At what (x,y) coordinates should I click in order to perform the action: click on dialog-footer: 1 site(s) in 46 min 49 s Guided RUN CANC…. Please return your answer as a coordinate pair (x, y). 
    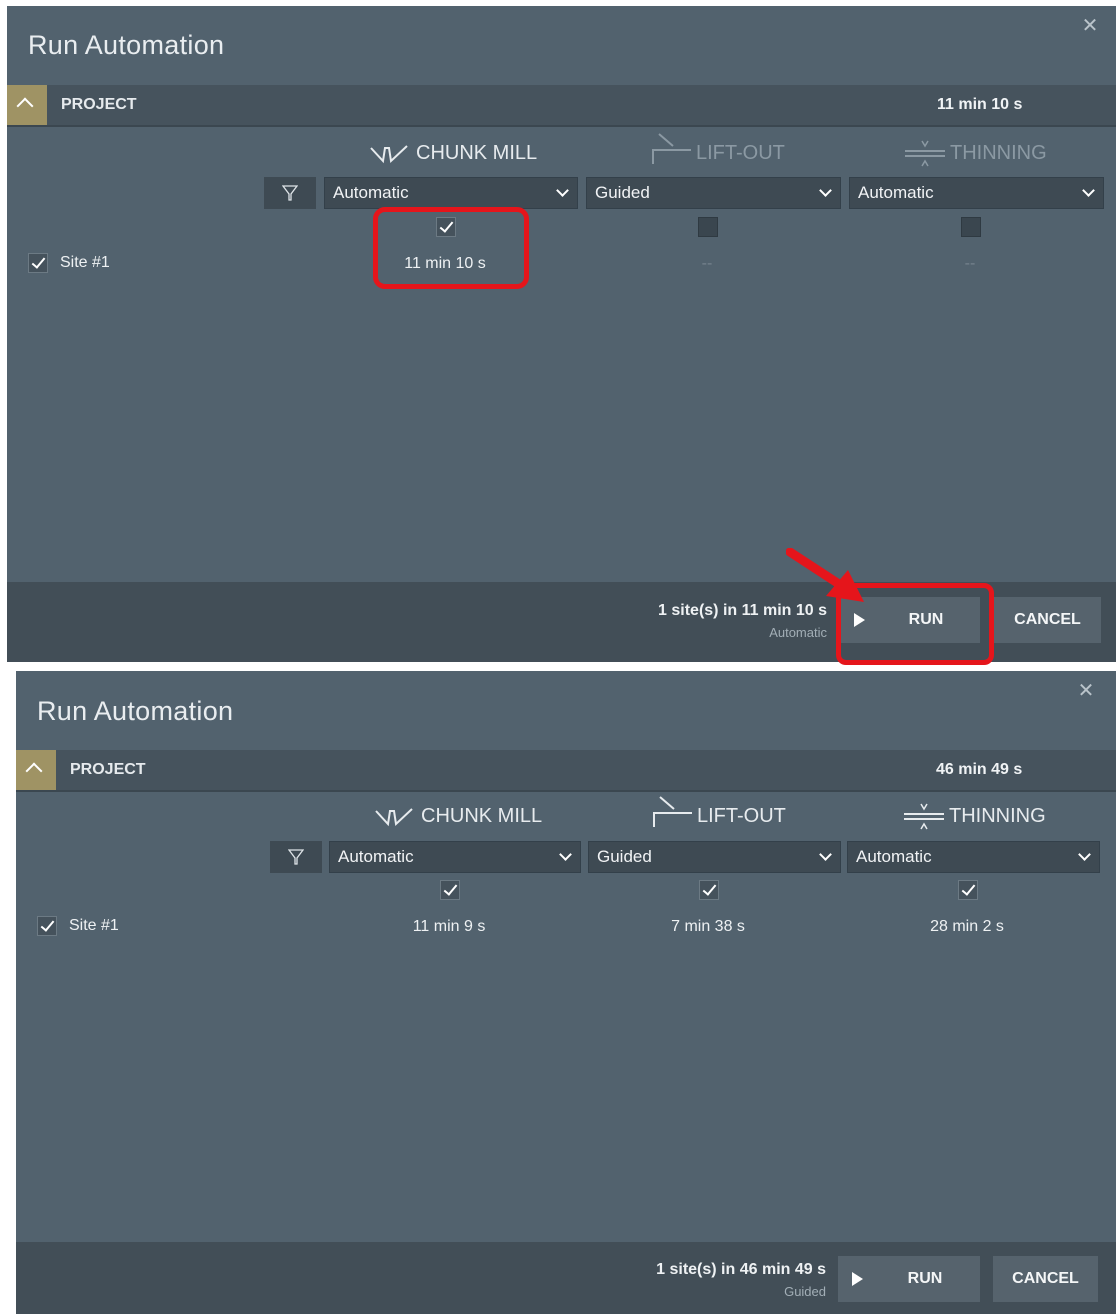
    Looking at the image, I should click on (566, 1278).